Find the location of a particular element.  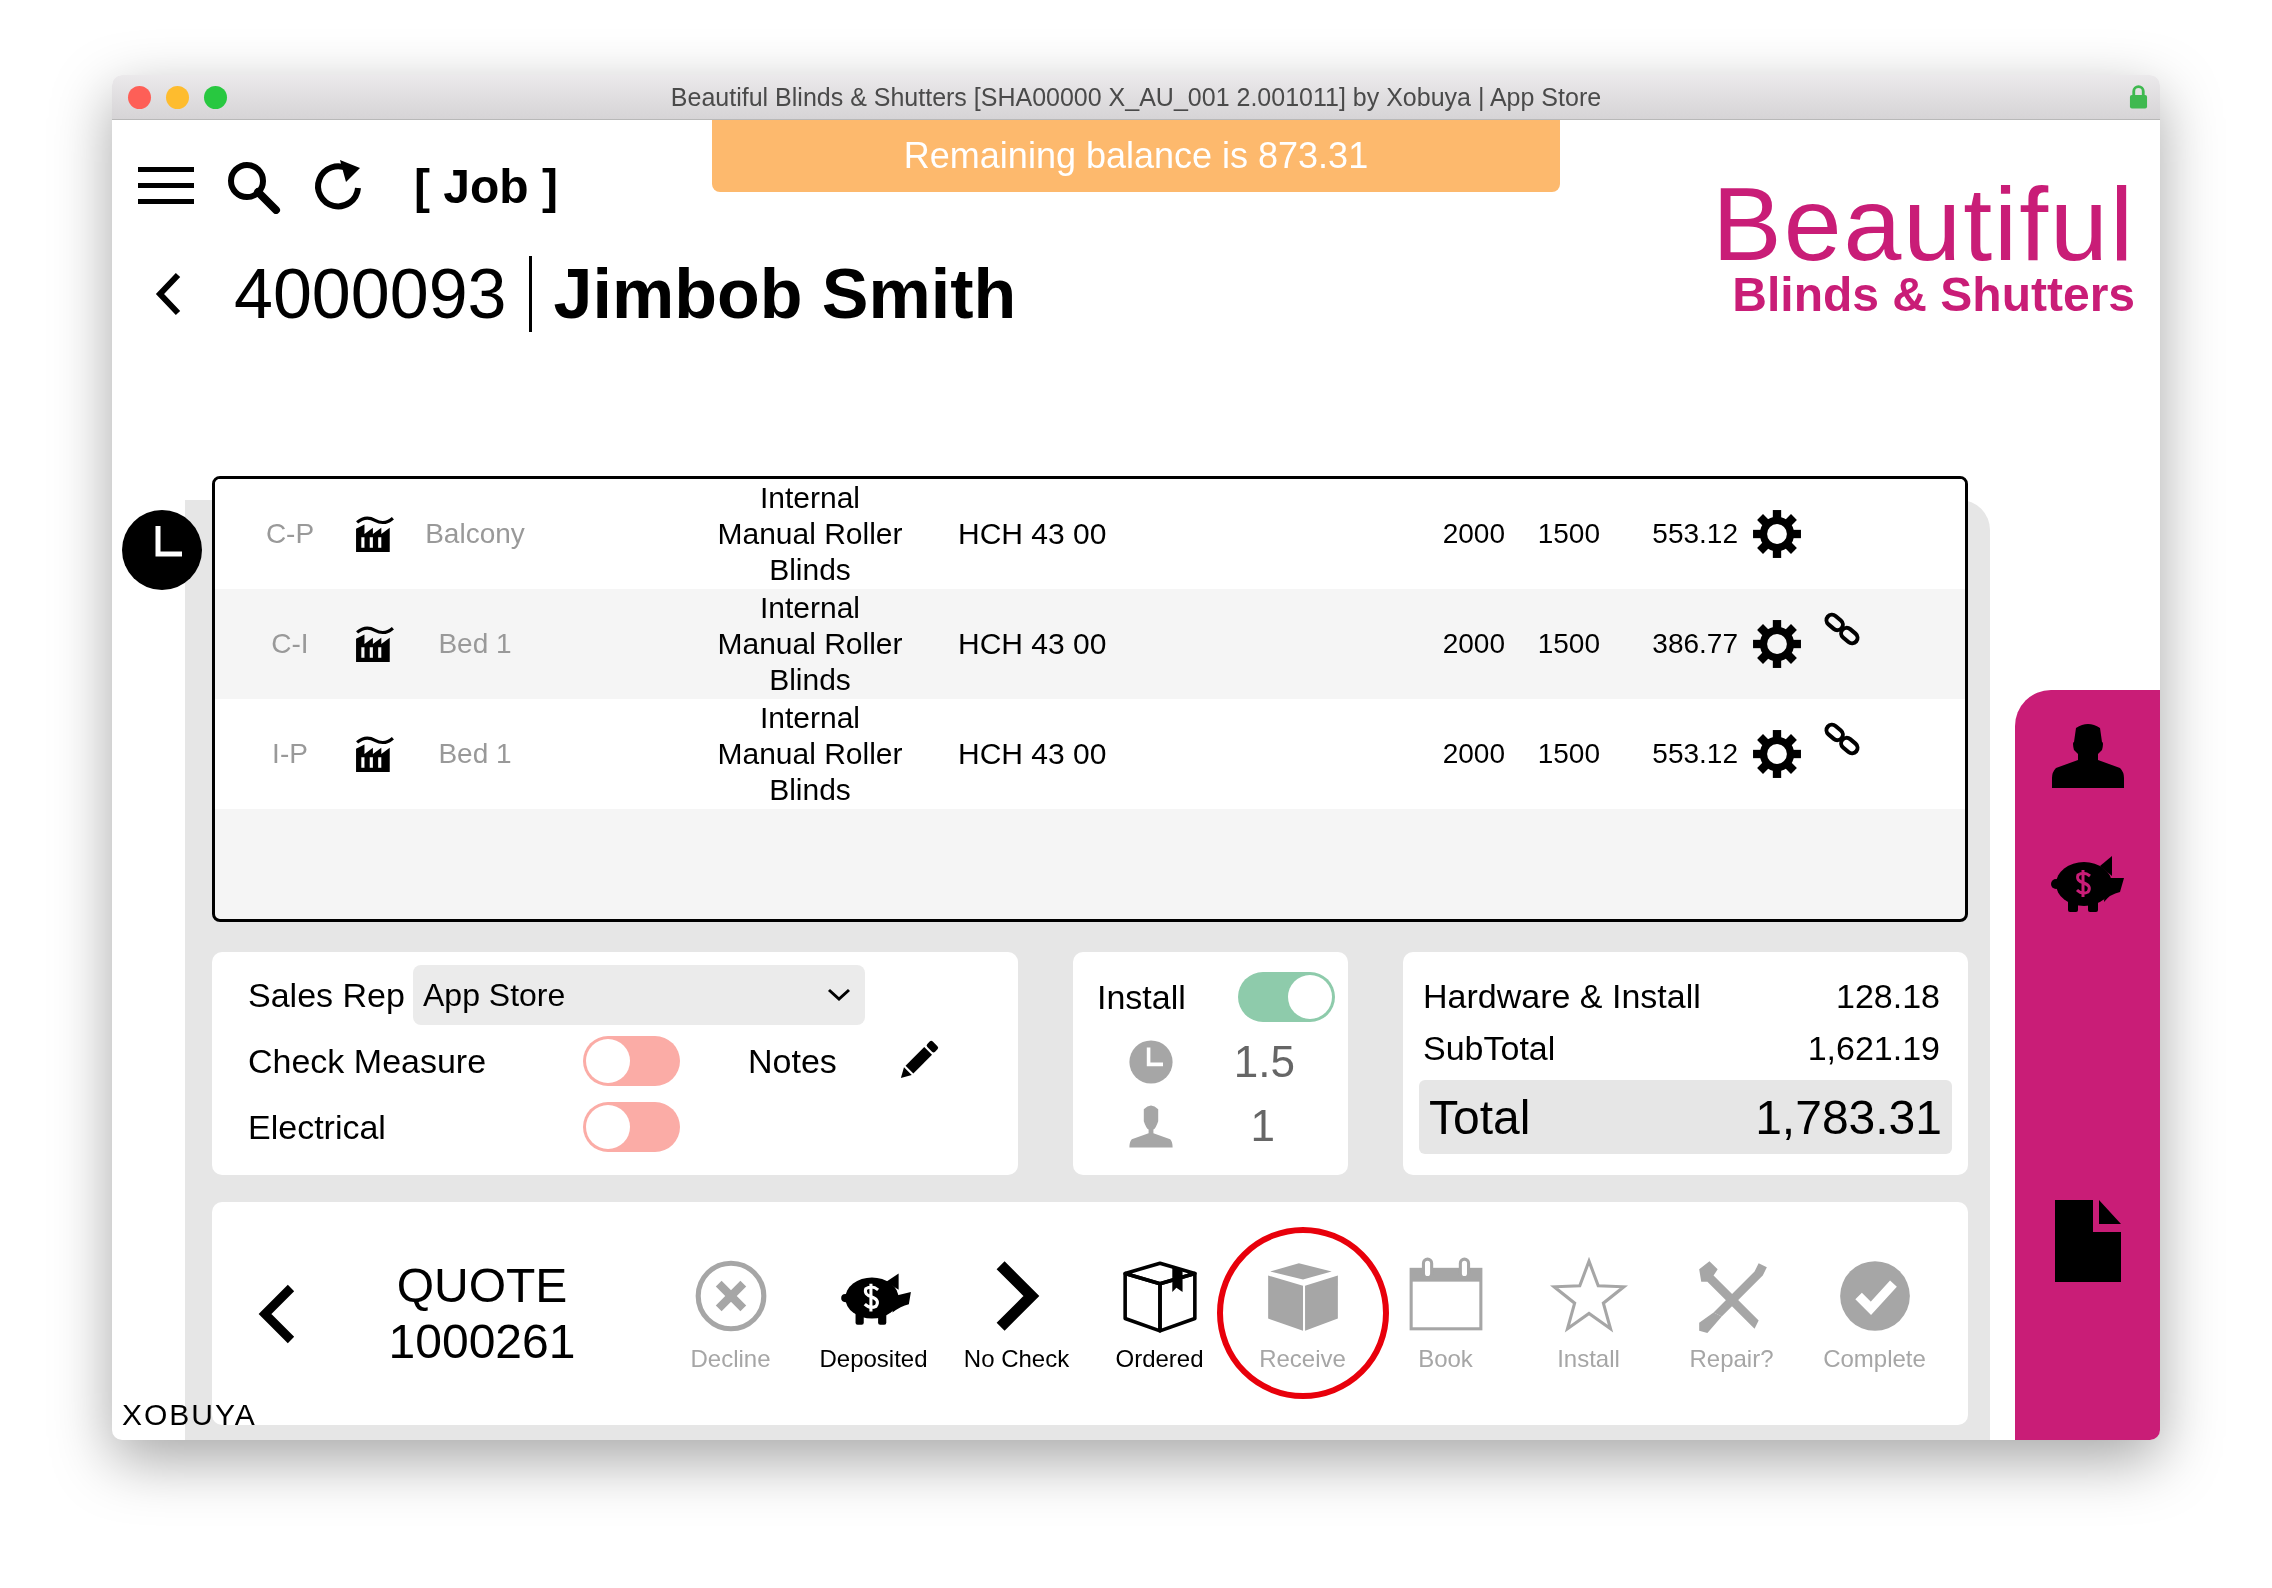

item-code: C-I is located at coordinates (290, 644).